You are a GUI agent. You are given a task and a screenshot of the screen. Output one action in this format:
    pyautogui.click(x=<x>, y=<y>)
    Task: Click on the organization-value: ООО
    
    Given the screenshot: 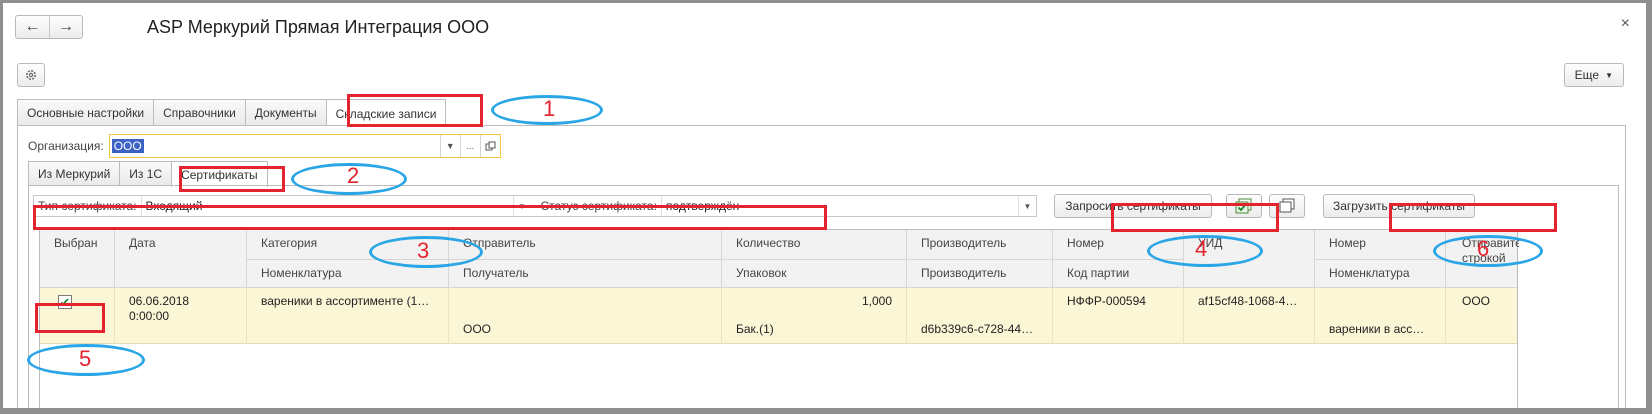 What is the action you would take?
    pyautogui.click(x=127, y=146)
    